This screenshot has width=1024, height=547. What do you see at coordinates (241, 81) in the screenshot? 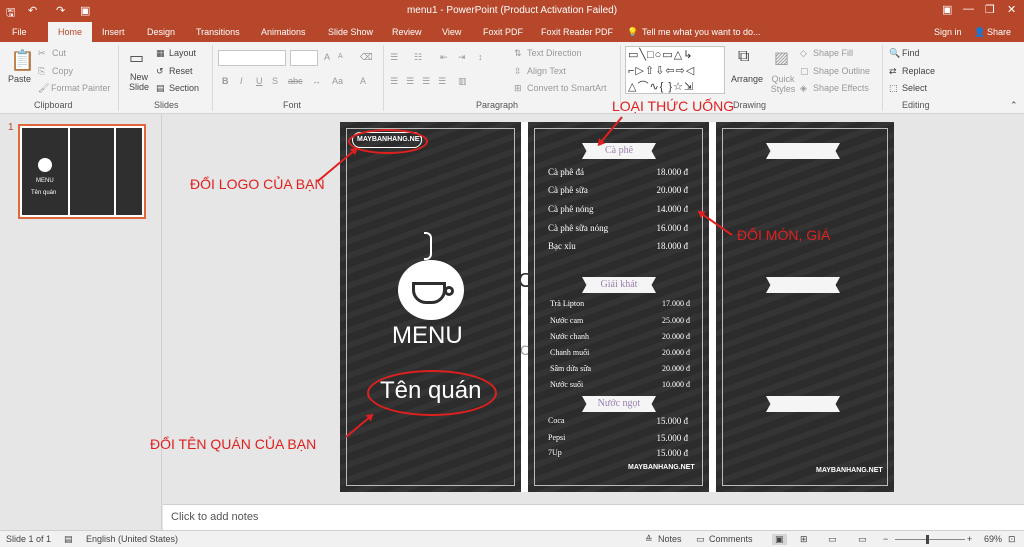
I see `italic-button: I` at bounding box center [241, 81].